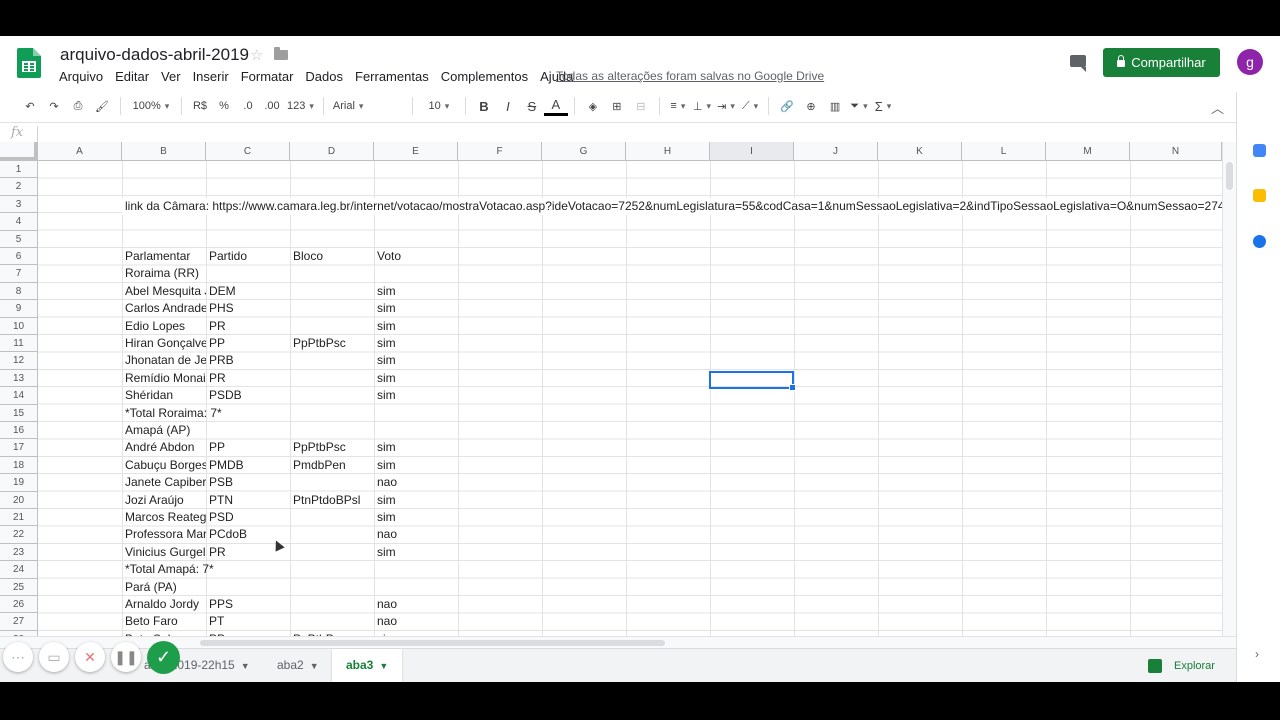  Describe the element at coordinates (702, 106) in the screenshot. I see `vertical-align-icon: ⊥` at that location.